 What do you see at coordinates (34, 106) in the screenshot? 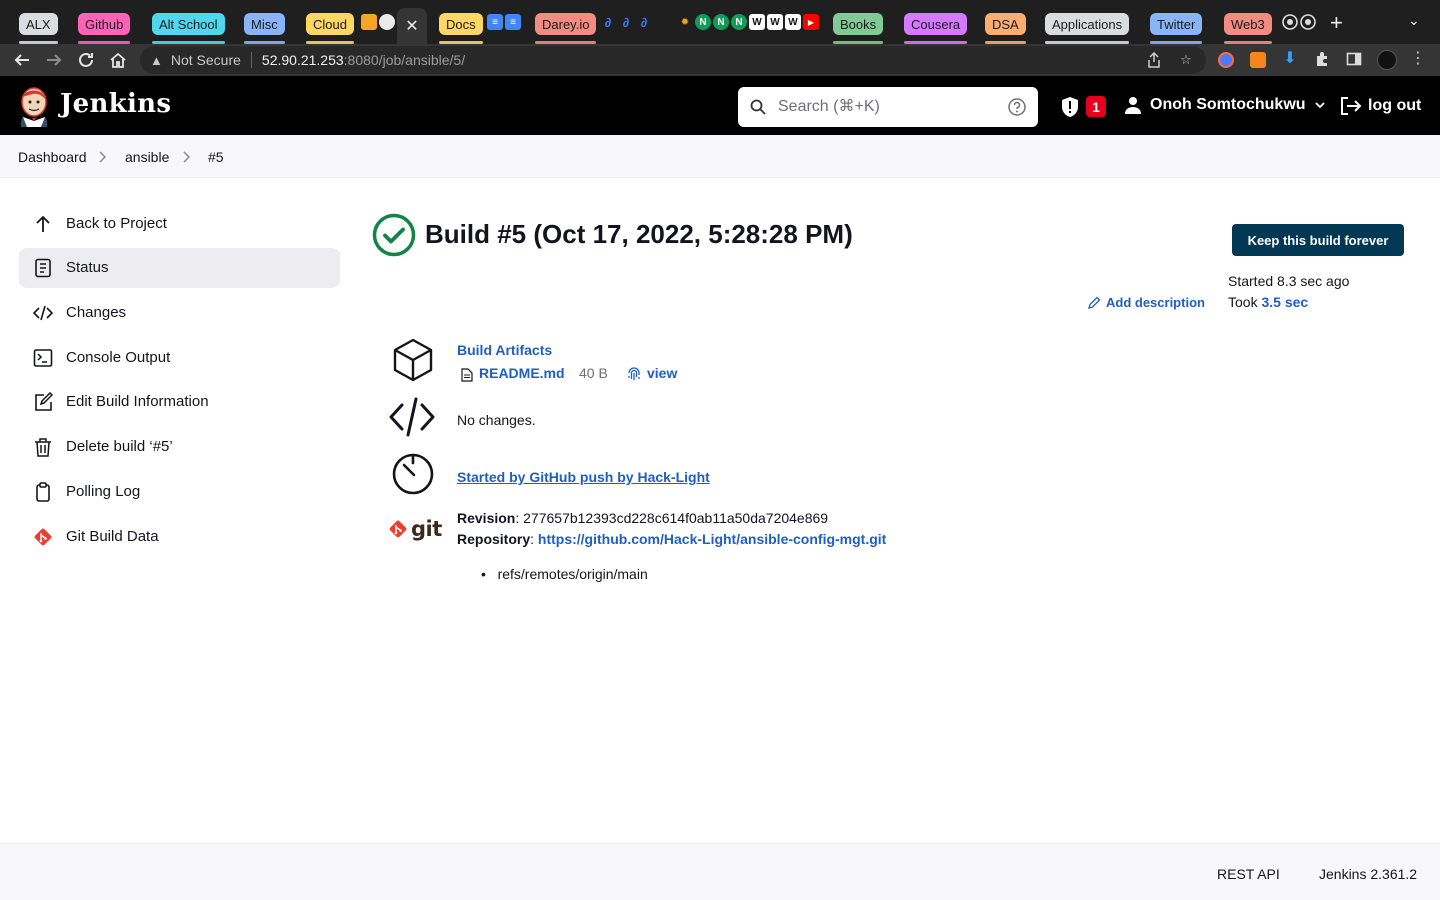
I see `jenkins-logo-icon` at bounding box center [34, 106].